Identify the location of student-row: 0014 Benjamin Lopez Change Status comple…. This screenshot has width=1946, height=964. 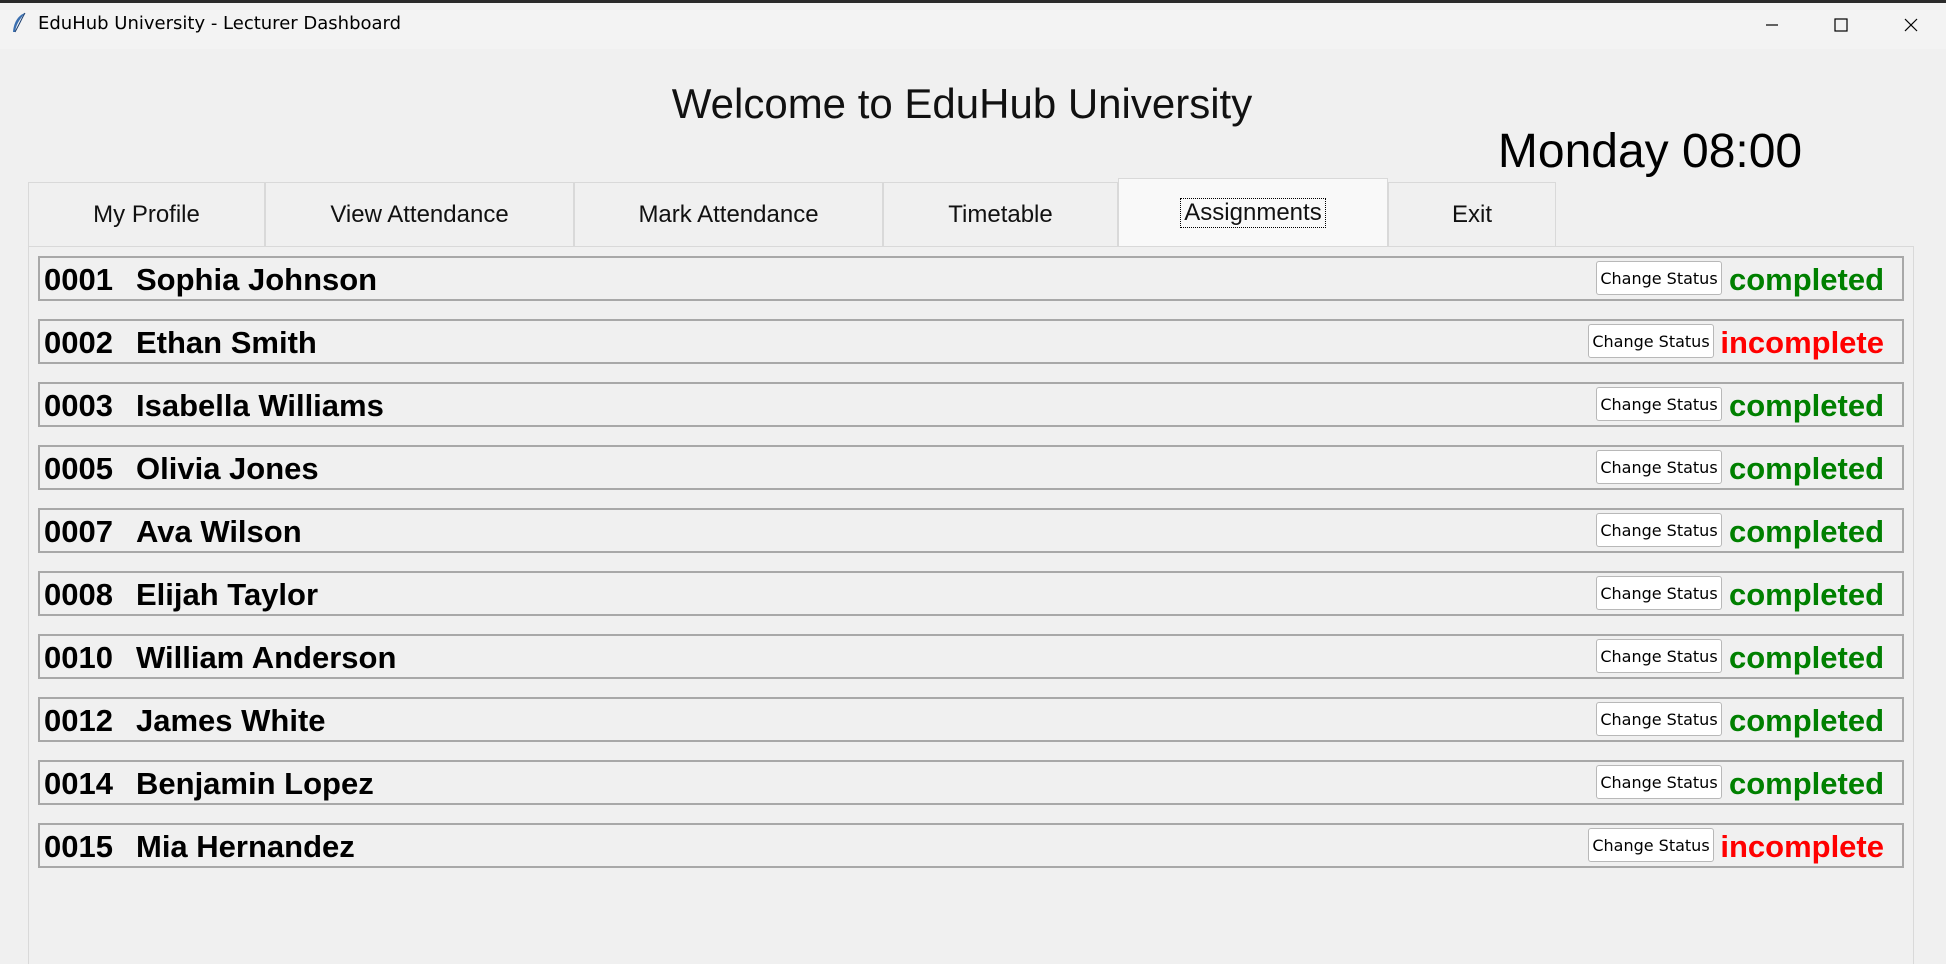
(971, 782).